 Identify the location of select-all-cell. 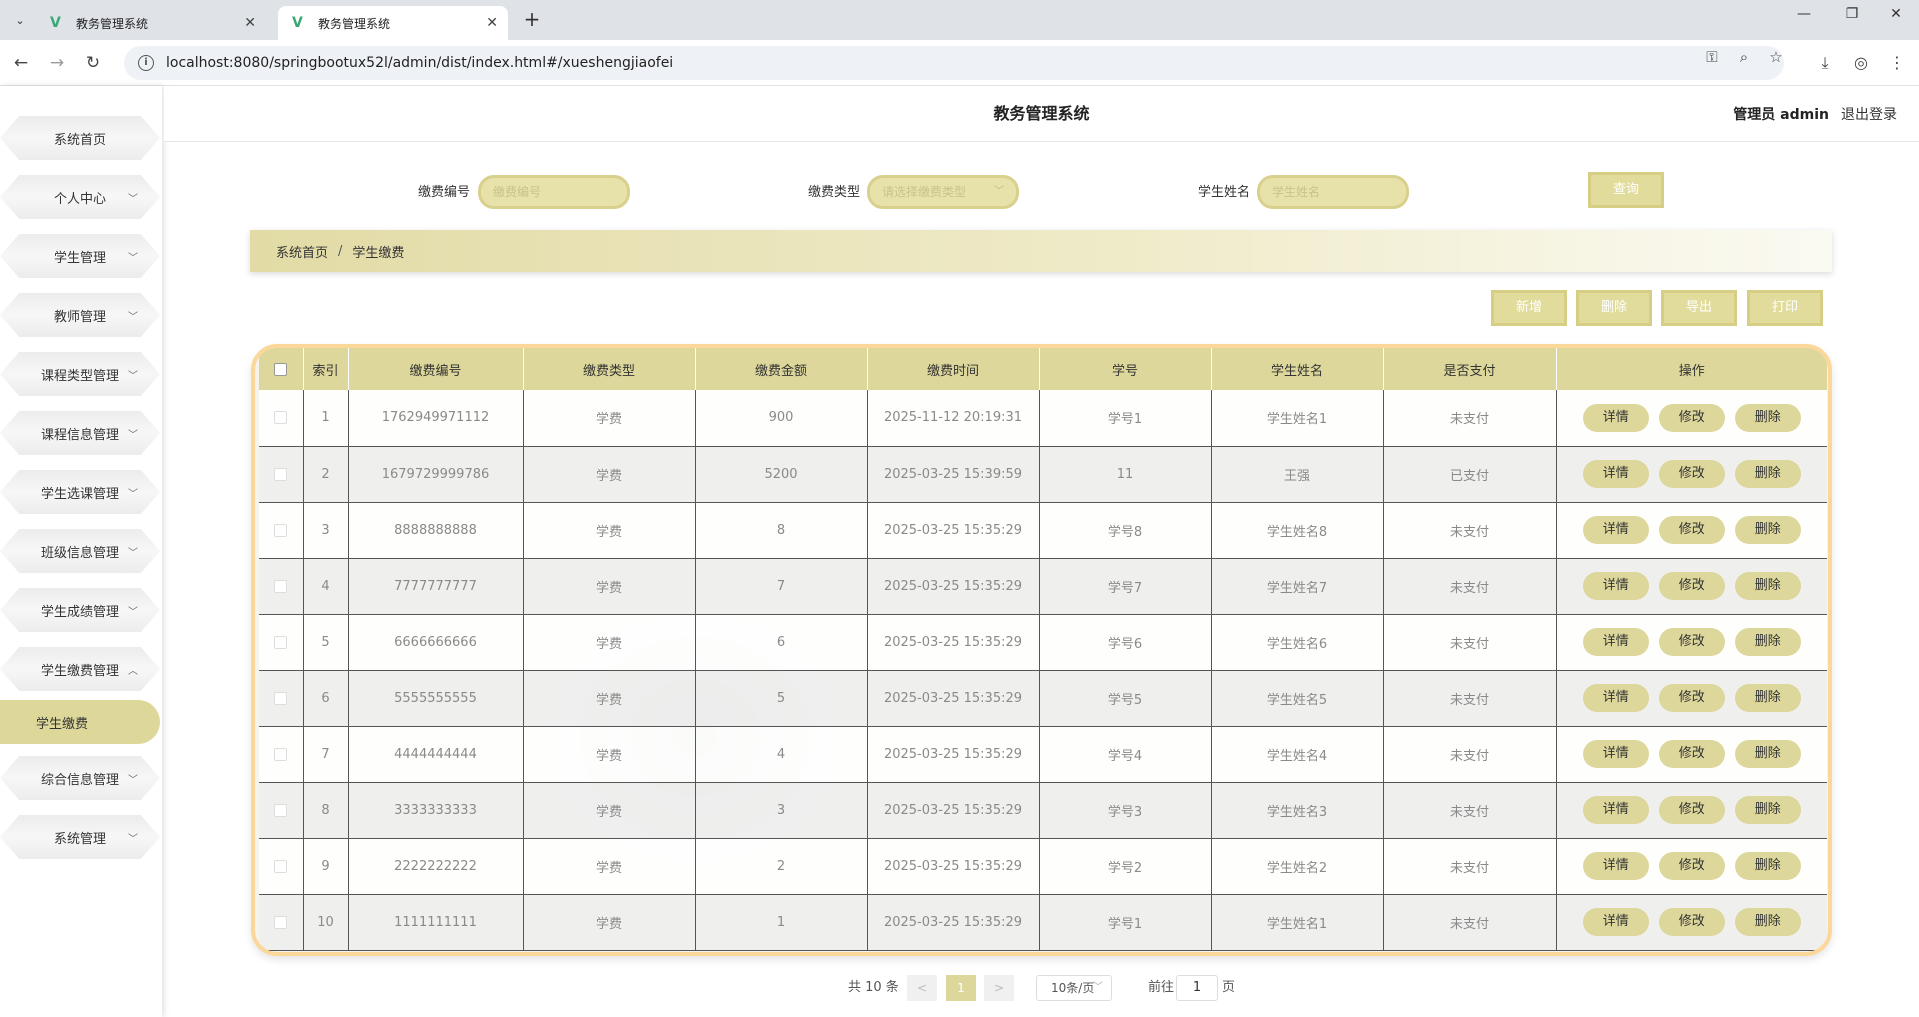
(281, 369).